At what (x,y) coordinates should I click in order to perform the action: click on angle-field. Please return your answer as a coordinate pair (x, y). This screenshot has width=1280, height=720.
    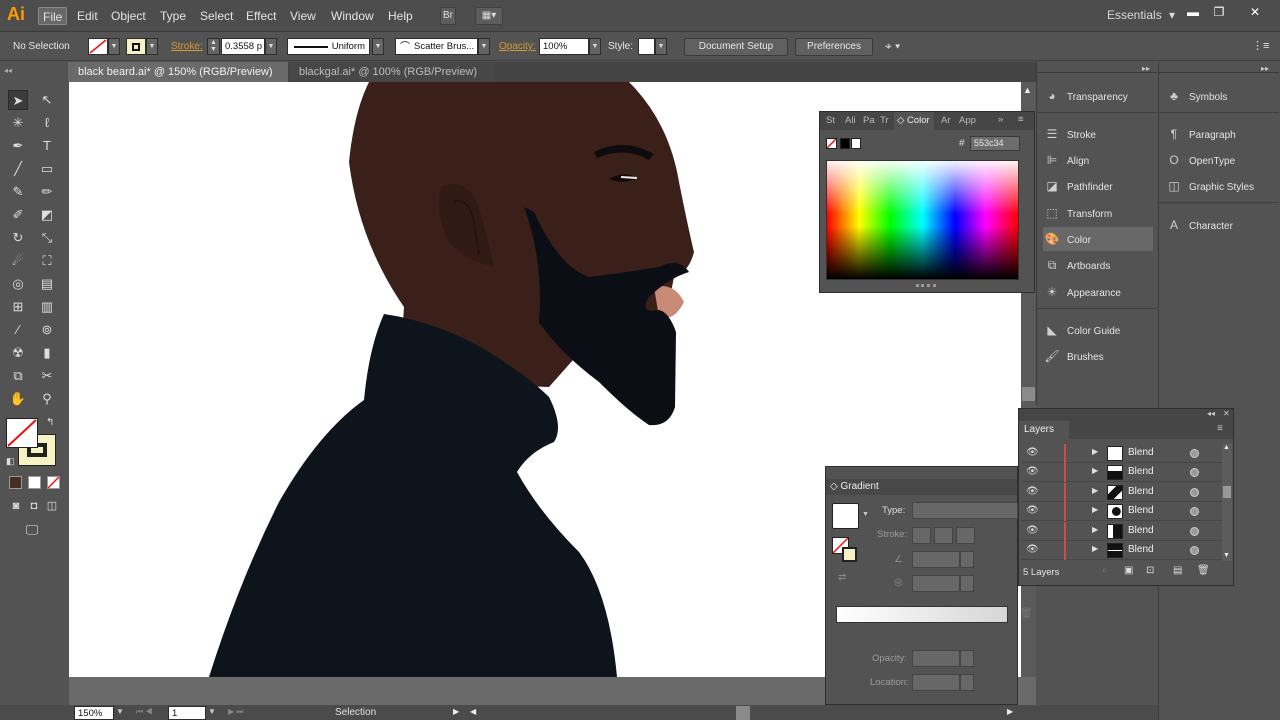
    Looking at the image, I should click on (936, 559).